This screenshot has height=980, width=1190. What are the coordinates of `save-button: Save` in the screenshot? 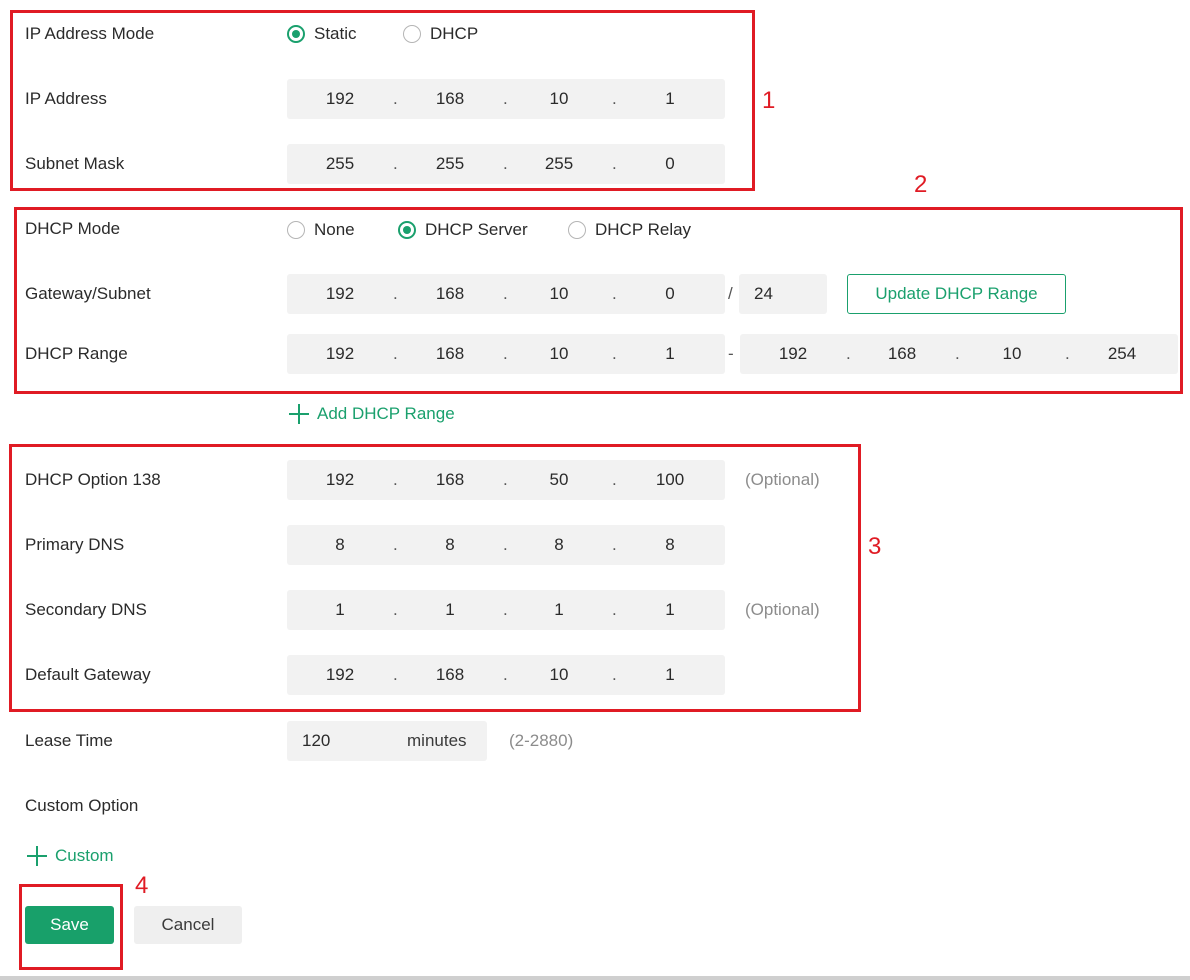 It's located at (69, 925).